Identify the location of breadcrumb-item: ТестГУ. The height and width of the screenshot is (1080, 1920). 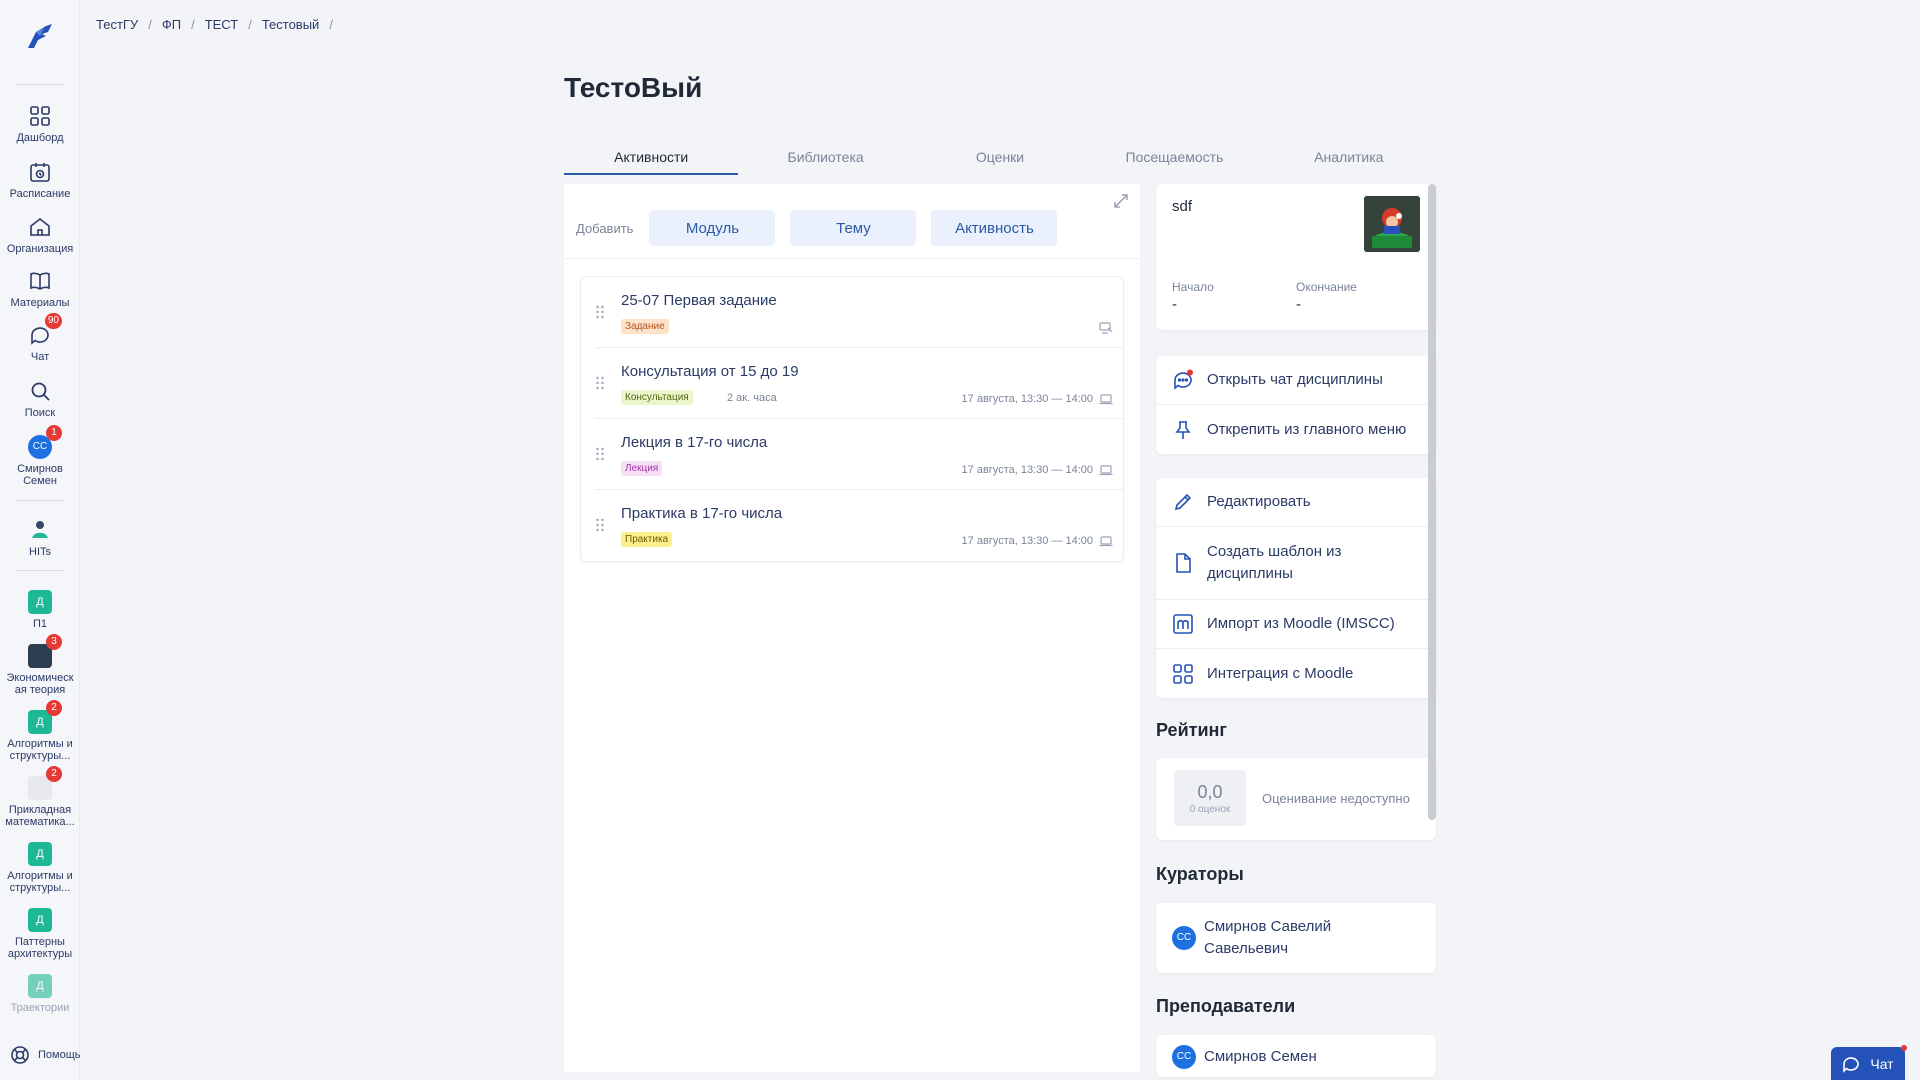
(117, 24).